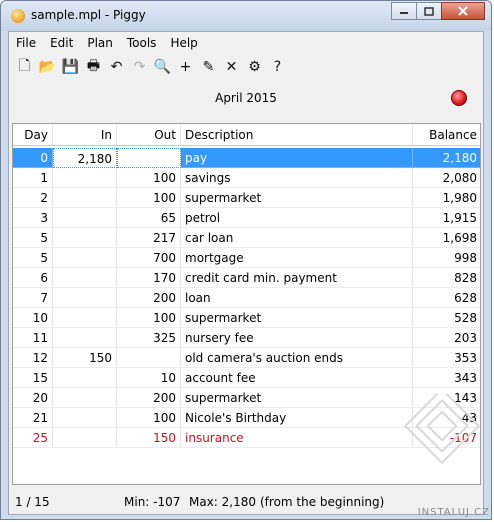 This screenshot has height=522, width=494. Describe the element at coordinates (61, 43) in the screenshot. I see `menu-edit: Edit` at that location.